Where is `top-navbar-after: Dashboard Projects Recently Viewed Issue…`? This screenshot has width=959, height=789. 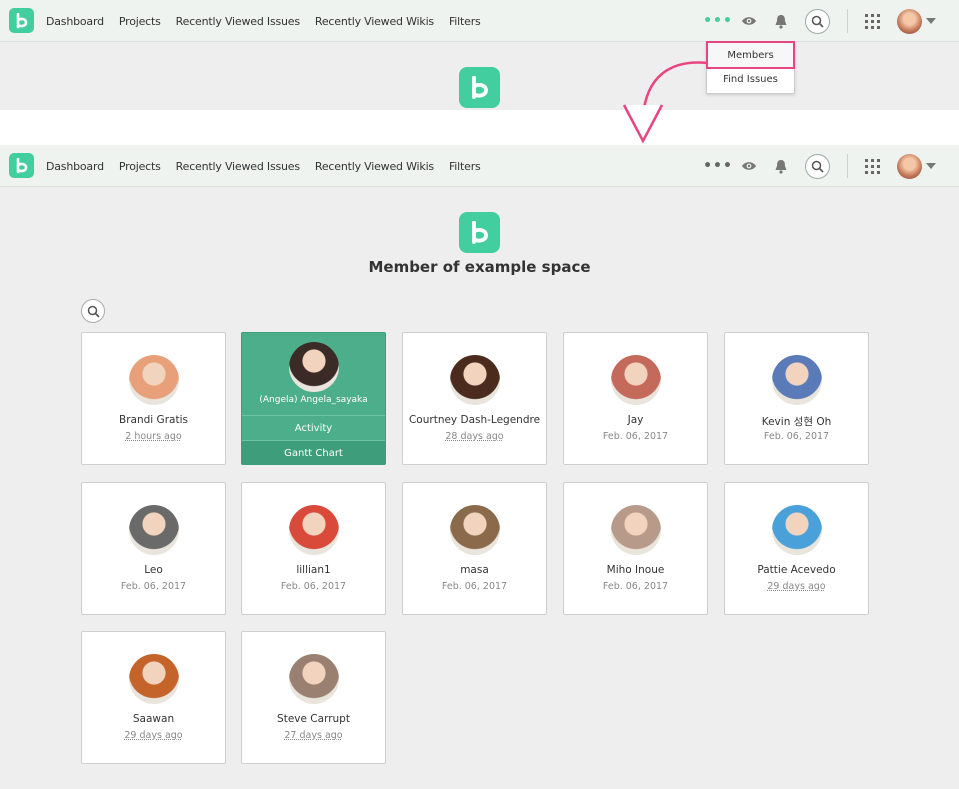 top-navbar-after: Dashboard Projects Recently Viewed Issue… is located at coordinates (479, 166).